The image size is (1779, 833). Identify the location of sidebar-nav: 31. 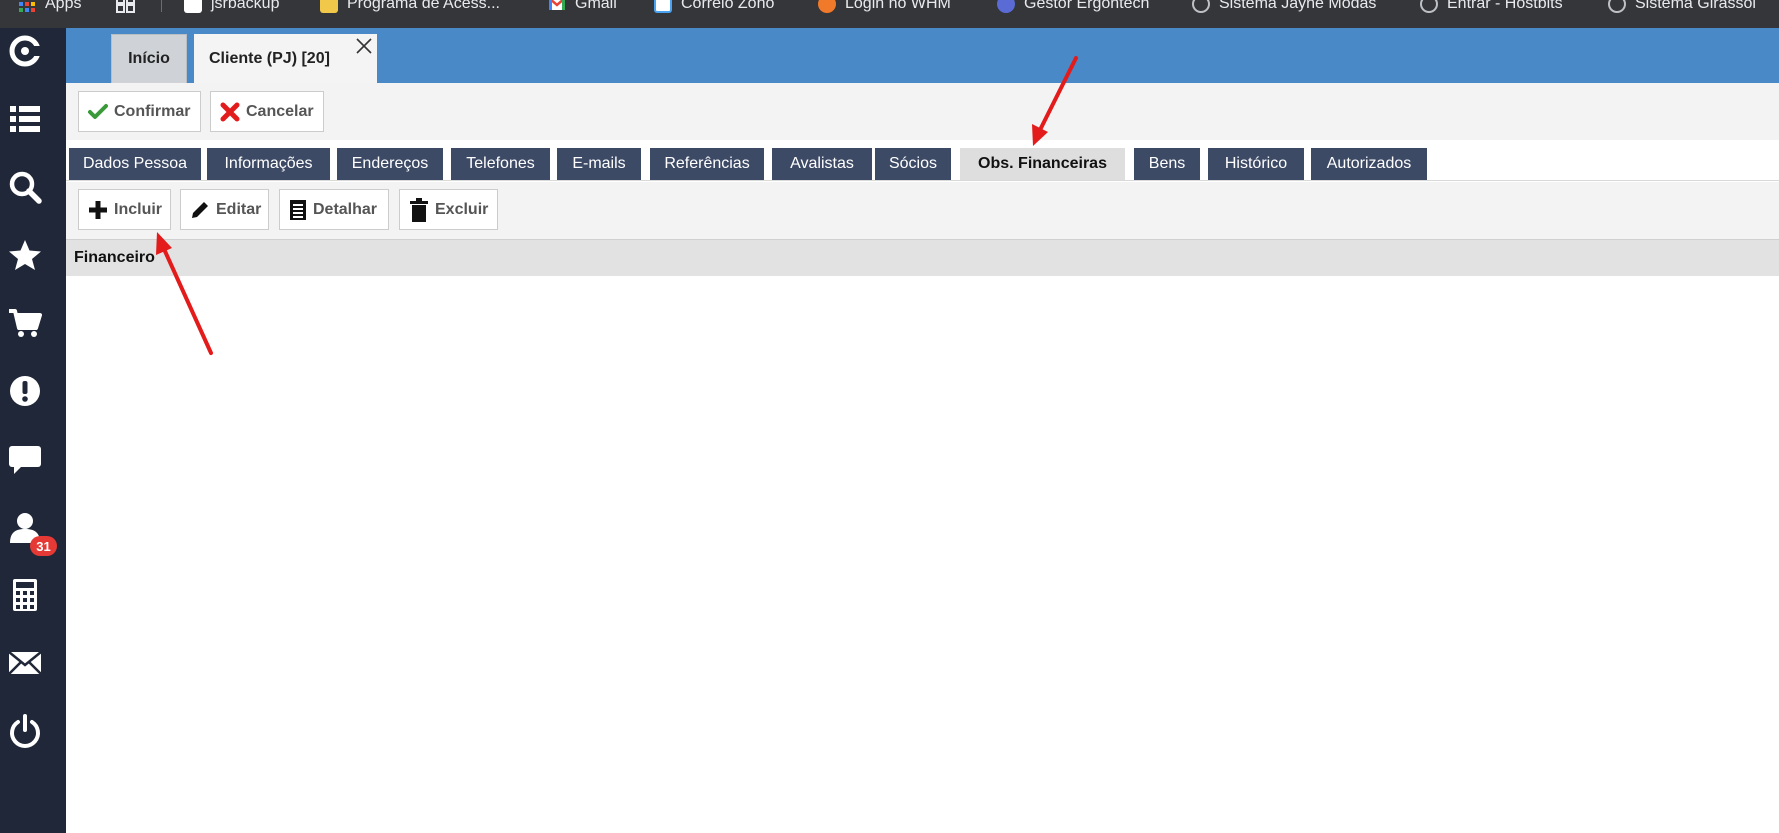
(33, 430).